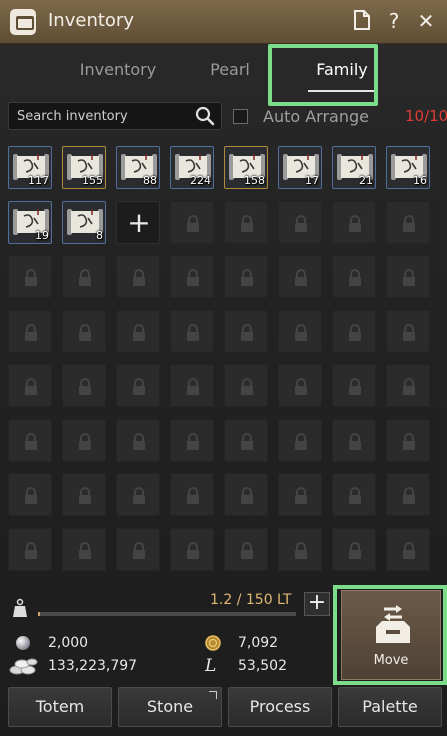 The width and height of the screenshot is (447, 736). What do you see at coordinates (20, 607) in the screenshot?
I see `weight-icon` at bounding box center [20, 607].